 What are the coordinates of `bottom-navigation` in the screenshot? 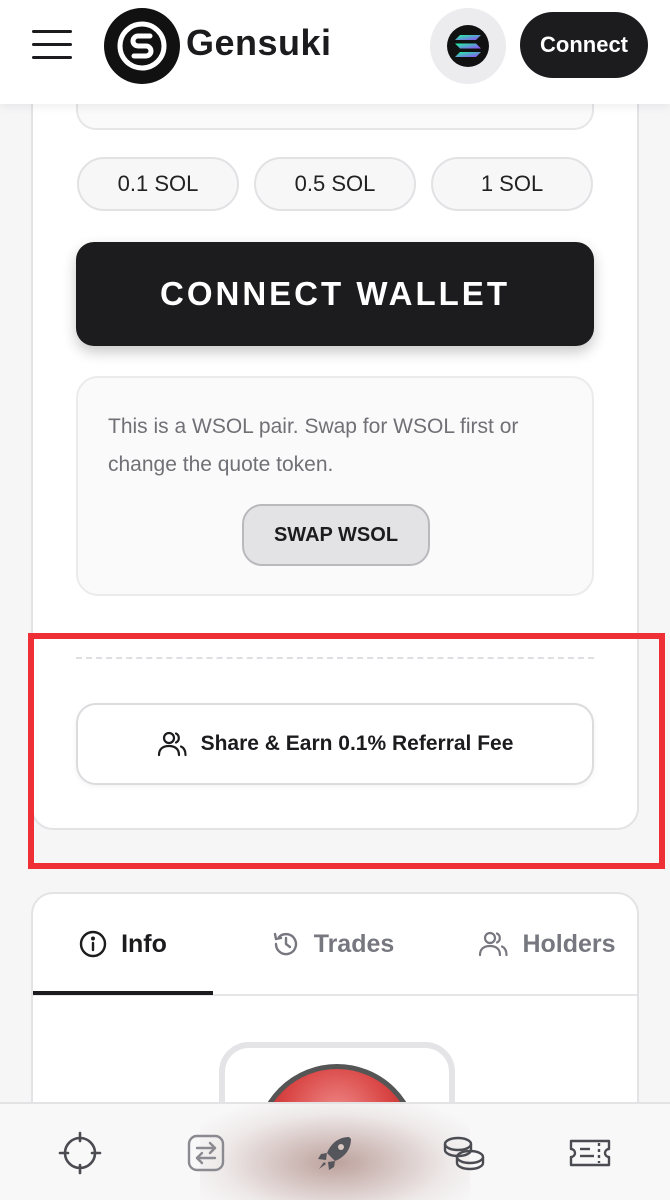 It's located at (335, 1151).